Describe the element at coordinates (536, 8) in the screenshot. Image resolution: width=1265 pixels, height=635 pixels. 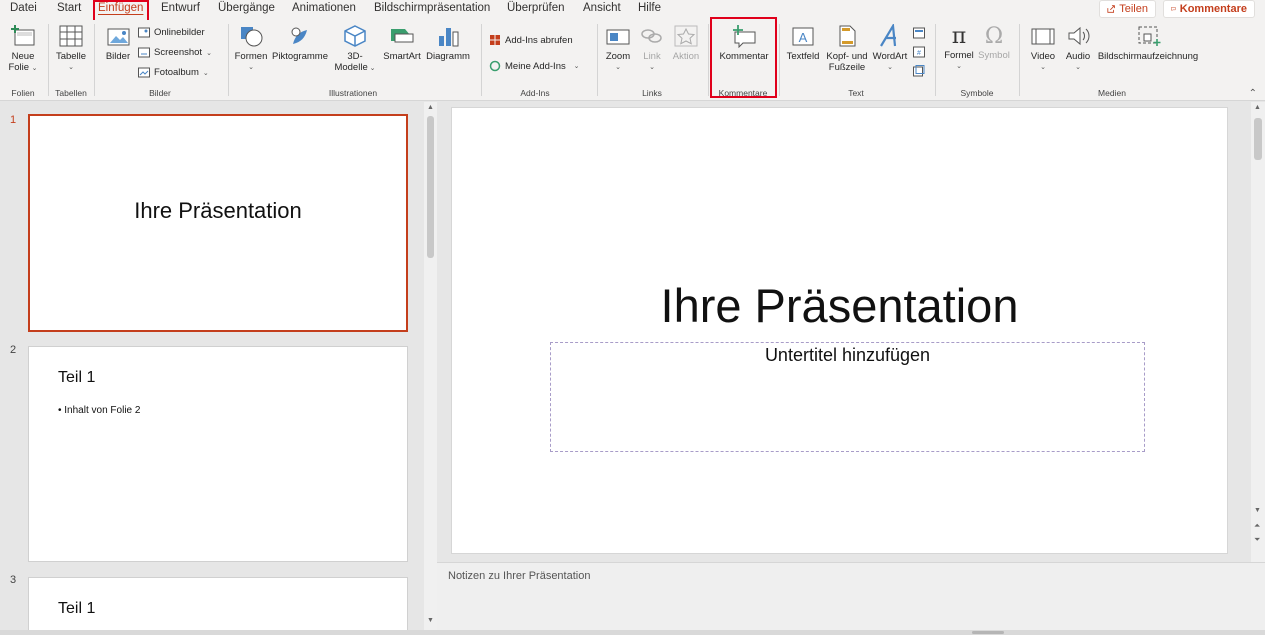
I see `tab-ueberpruefen: Überprüfen` at that location.